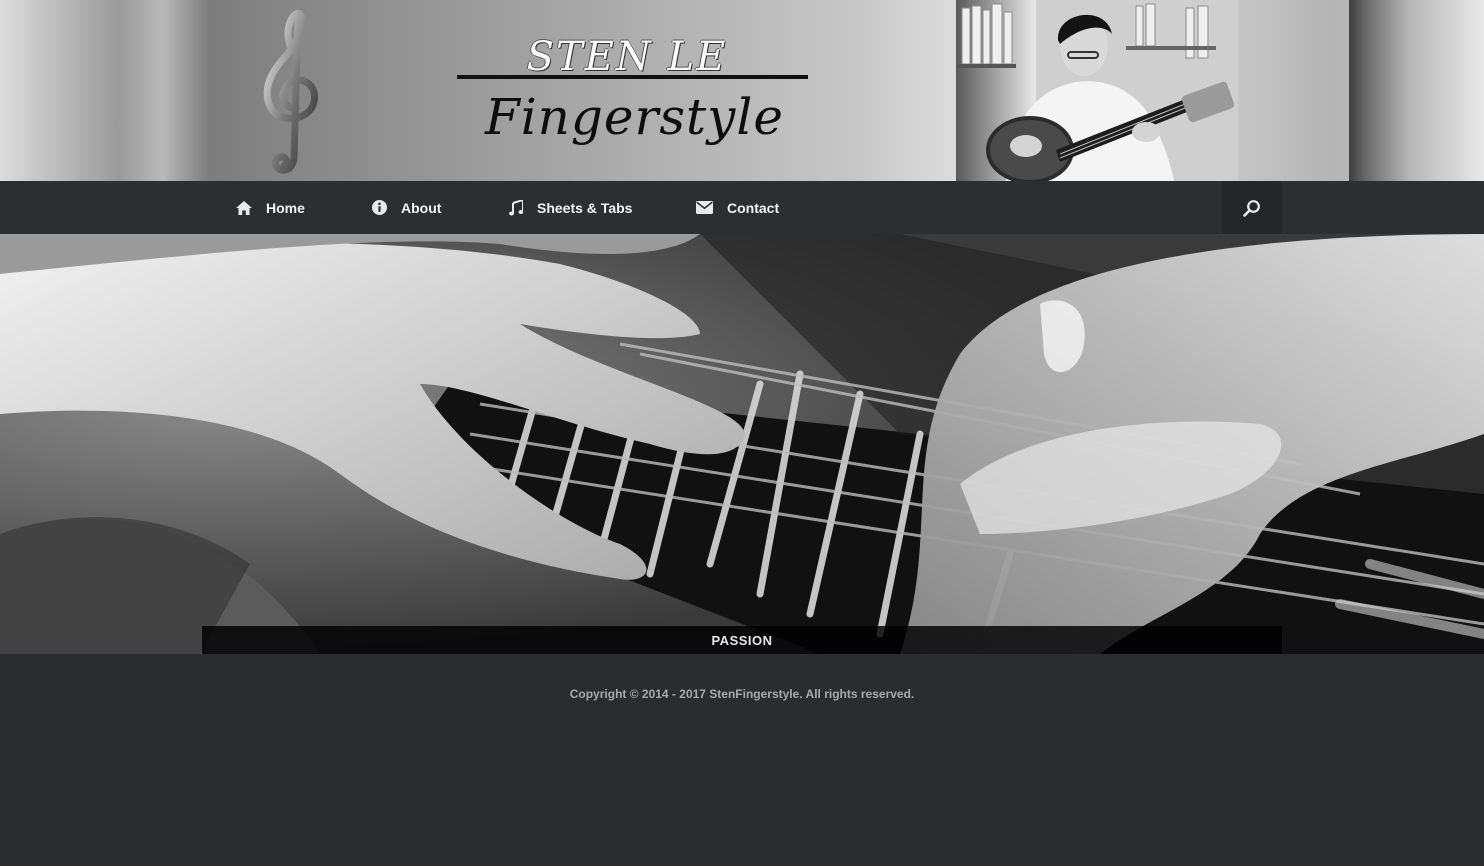 The height and width of the screenshot is (866, 1484). I want to click on search-button, so click(1252, 207).